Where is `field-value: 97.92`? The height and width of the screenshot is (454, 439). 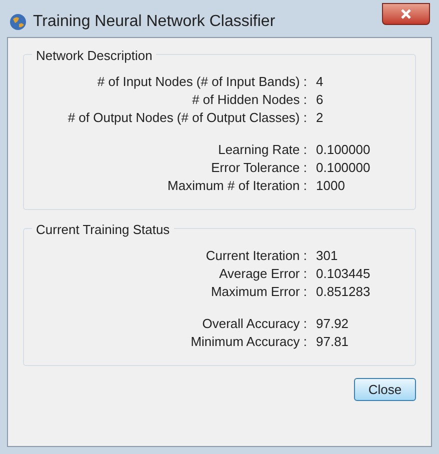 field-value: 97.92 is located at coordinates (332, 324).